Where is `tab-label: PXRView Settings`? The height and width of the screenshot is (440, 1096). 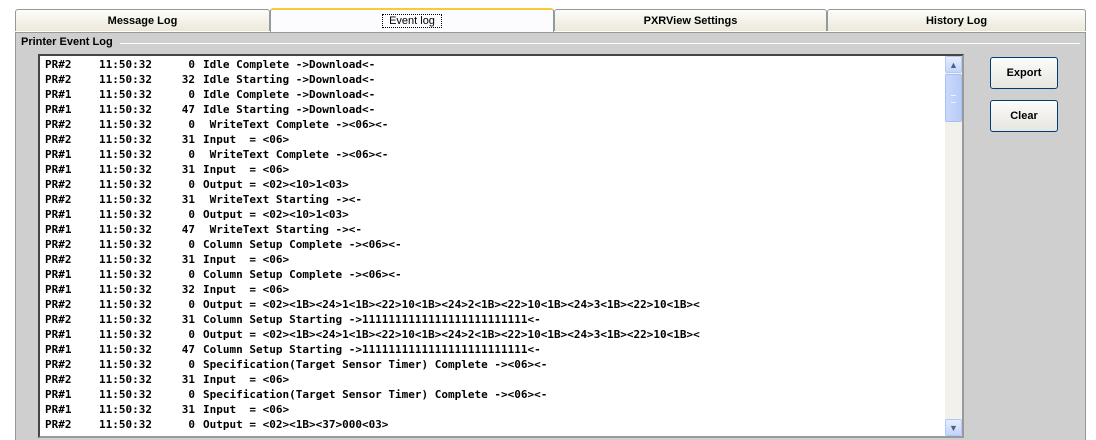
tab-label: PXRView Settings is located at coordinates (690, 20).